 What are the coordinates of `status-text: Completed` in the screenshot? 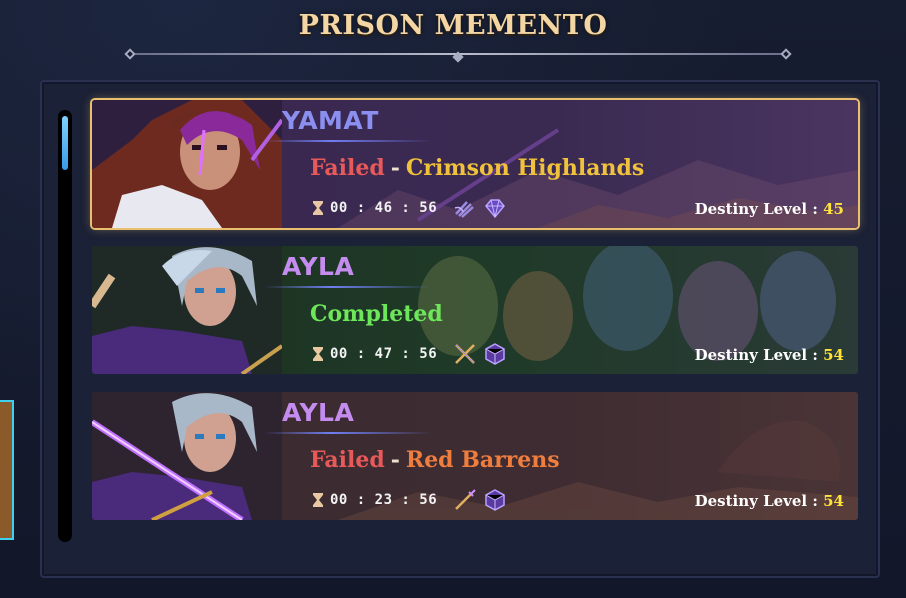 It's located at (376, 314).